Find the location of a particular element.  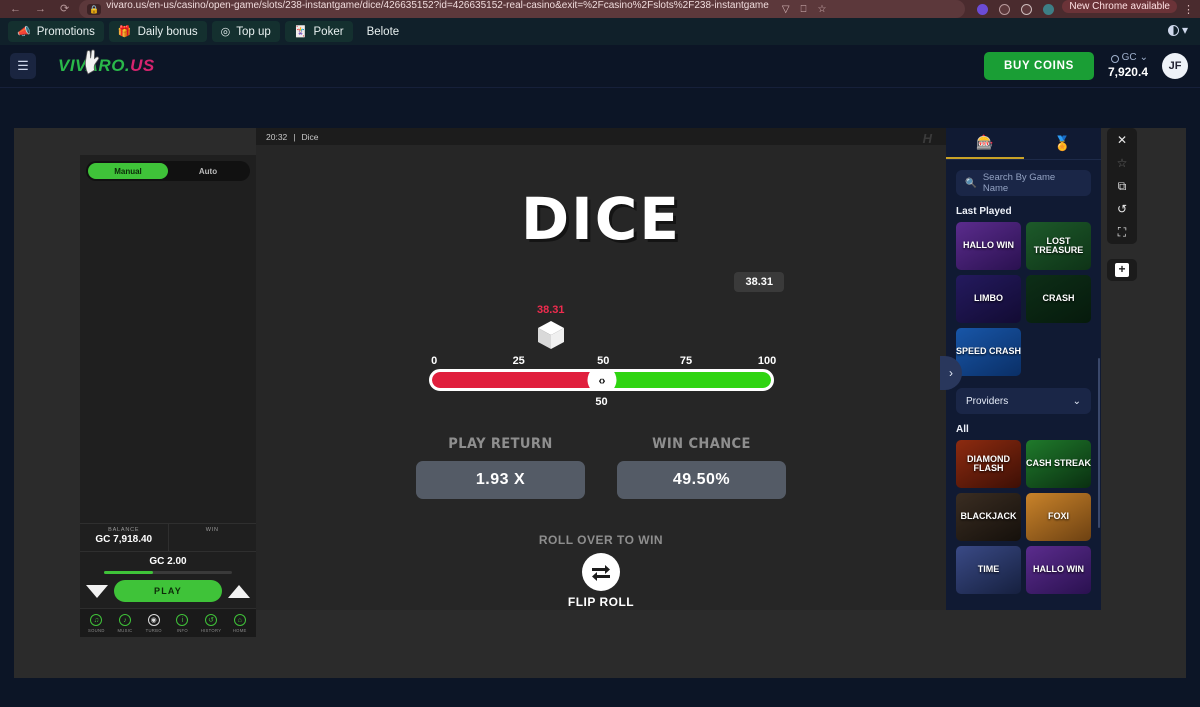

info-icon: i is located at coordinates (182, 620).